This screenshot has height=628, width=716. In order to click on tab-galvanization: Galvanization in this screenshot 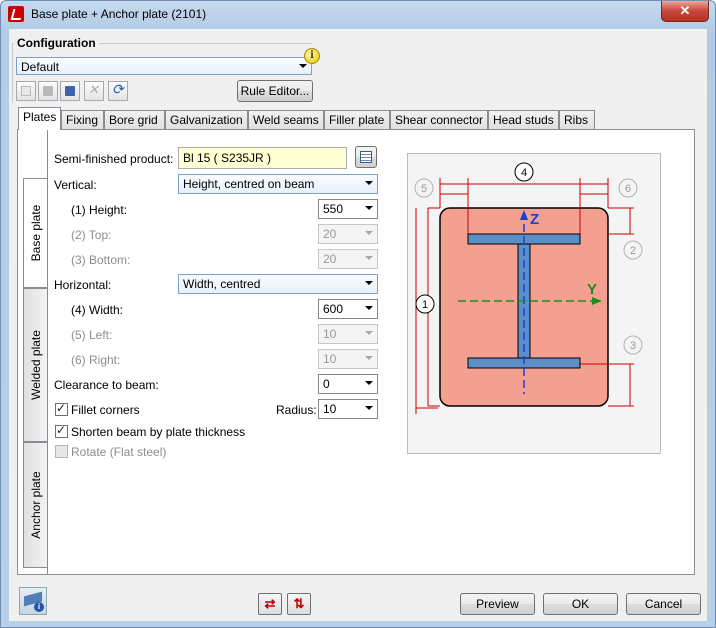, I will do `click(206, 119)`.